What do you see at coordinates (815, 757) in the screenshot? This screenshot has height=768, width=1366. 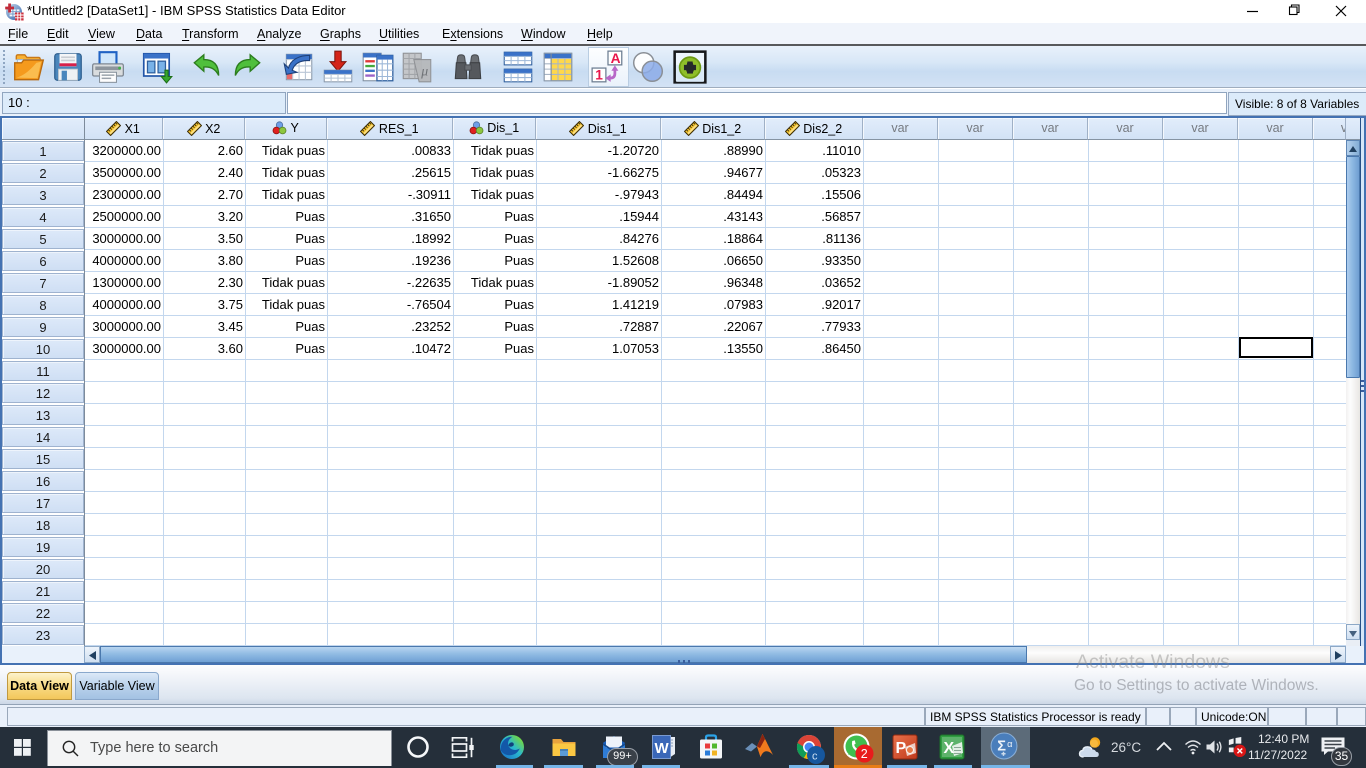 I see `svg-text: c` at bounding box center [815, 757].